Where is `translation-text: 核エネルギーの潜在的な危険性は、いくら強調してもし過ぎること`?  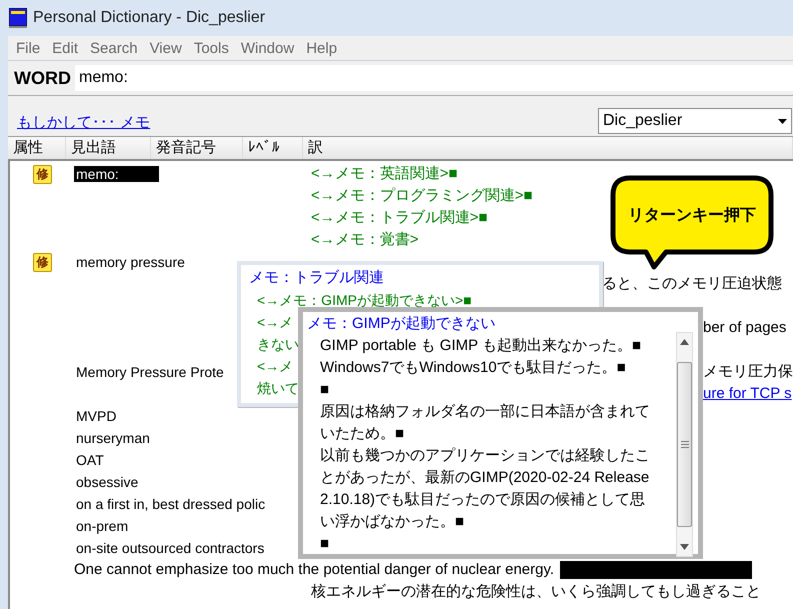
translation-text: 核エネルギーの潜在的な危険性は、いくら強調してもし過ぎること is located at coordinates (536, 591).